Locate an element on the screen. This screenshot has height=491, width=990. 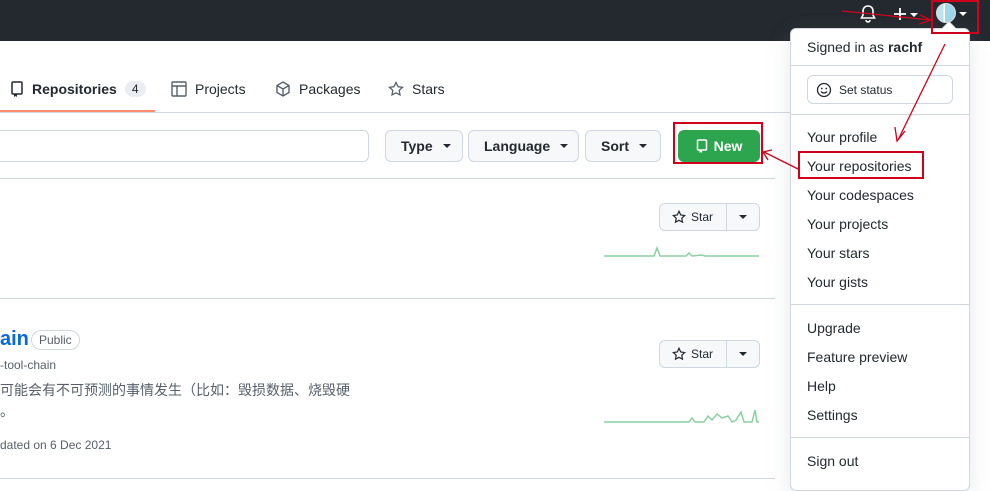
type-filter-label: Type is located at coordinates (417, 146).